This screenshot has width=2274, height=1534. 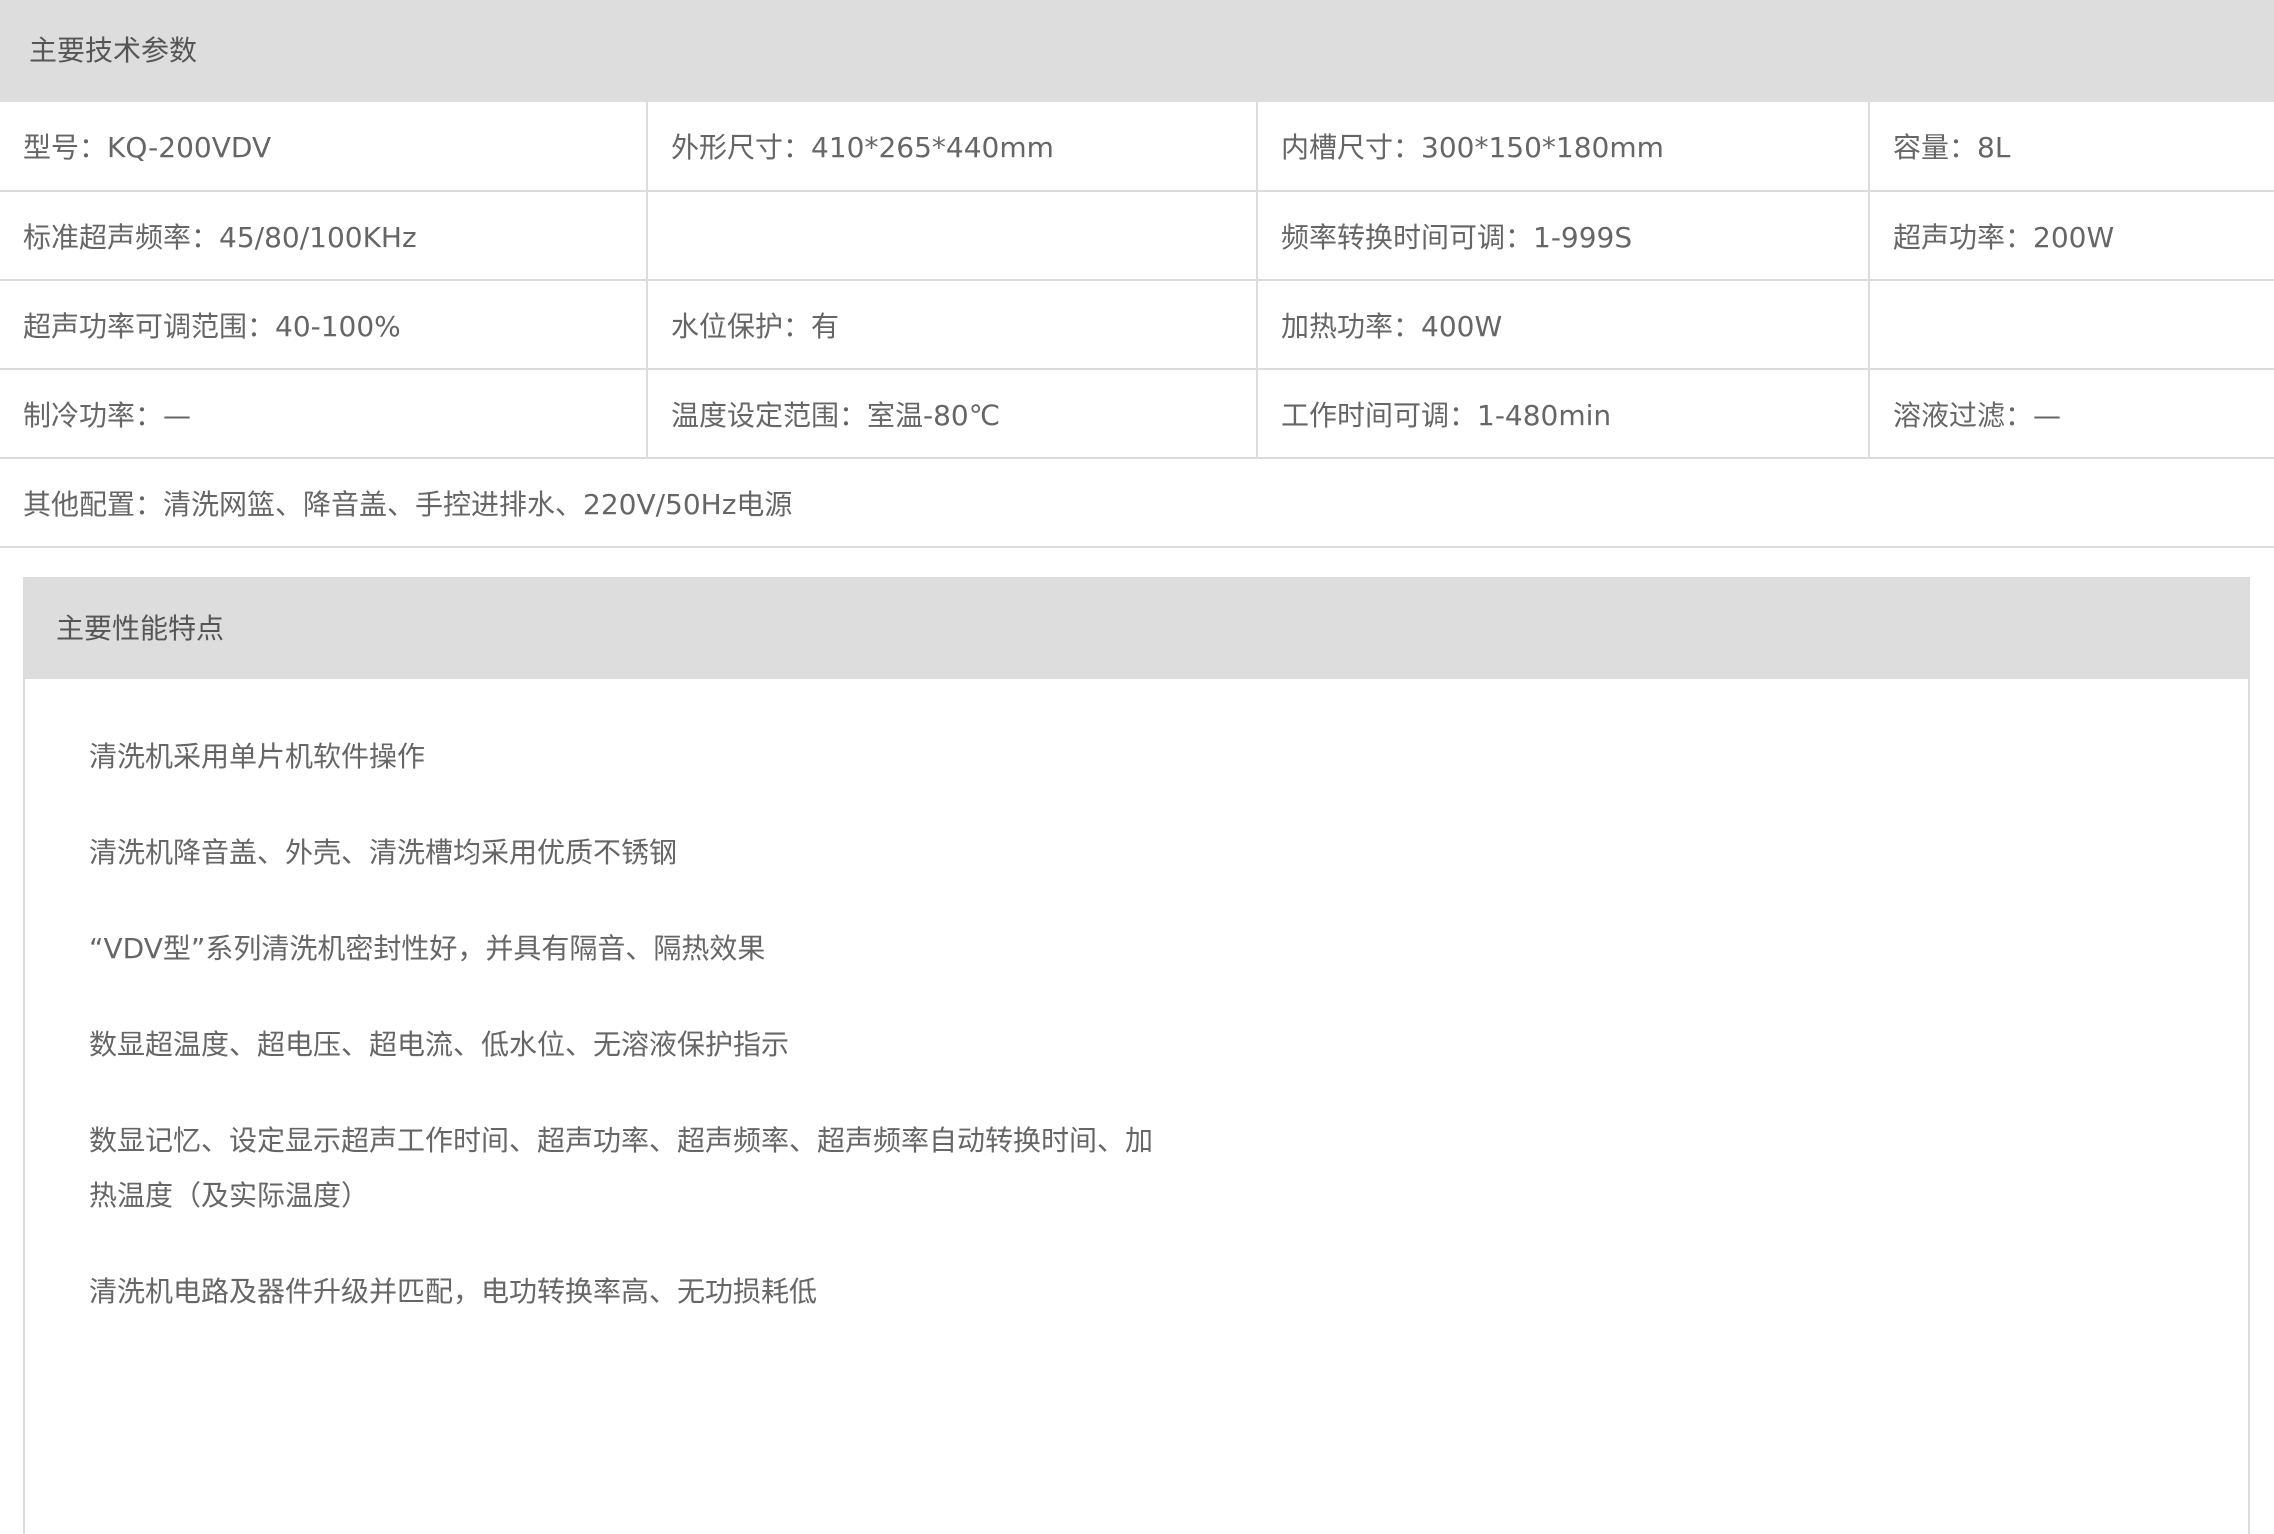 I want to click on spec-capacity: 容量：8L, so click(x=2071, y=147).